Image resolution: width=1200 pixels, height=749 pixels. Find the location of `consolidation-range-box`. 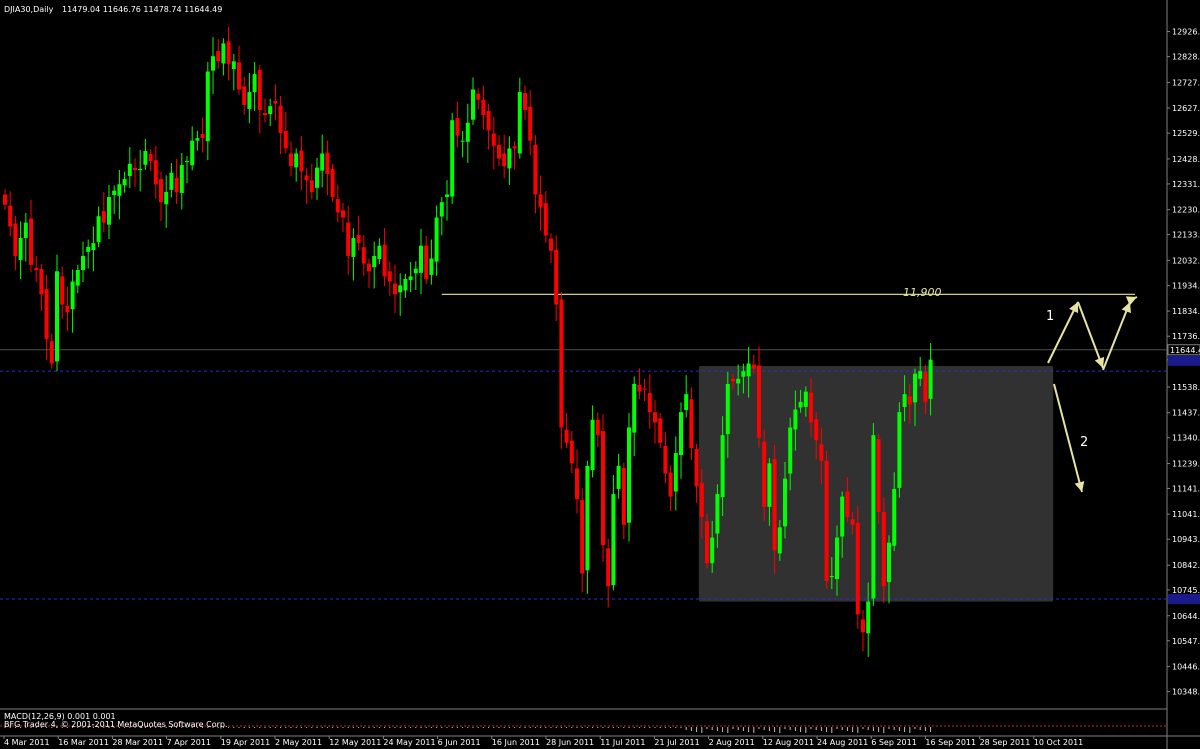

consolidation-range-box is located at coordinates (876, 484).